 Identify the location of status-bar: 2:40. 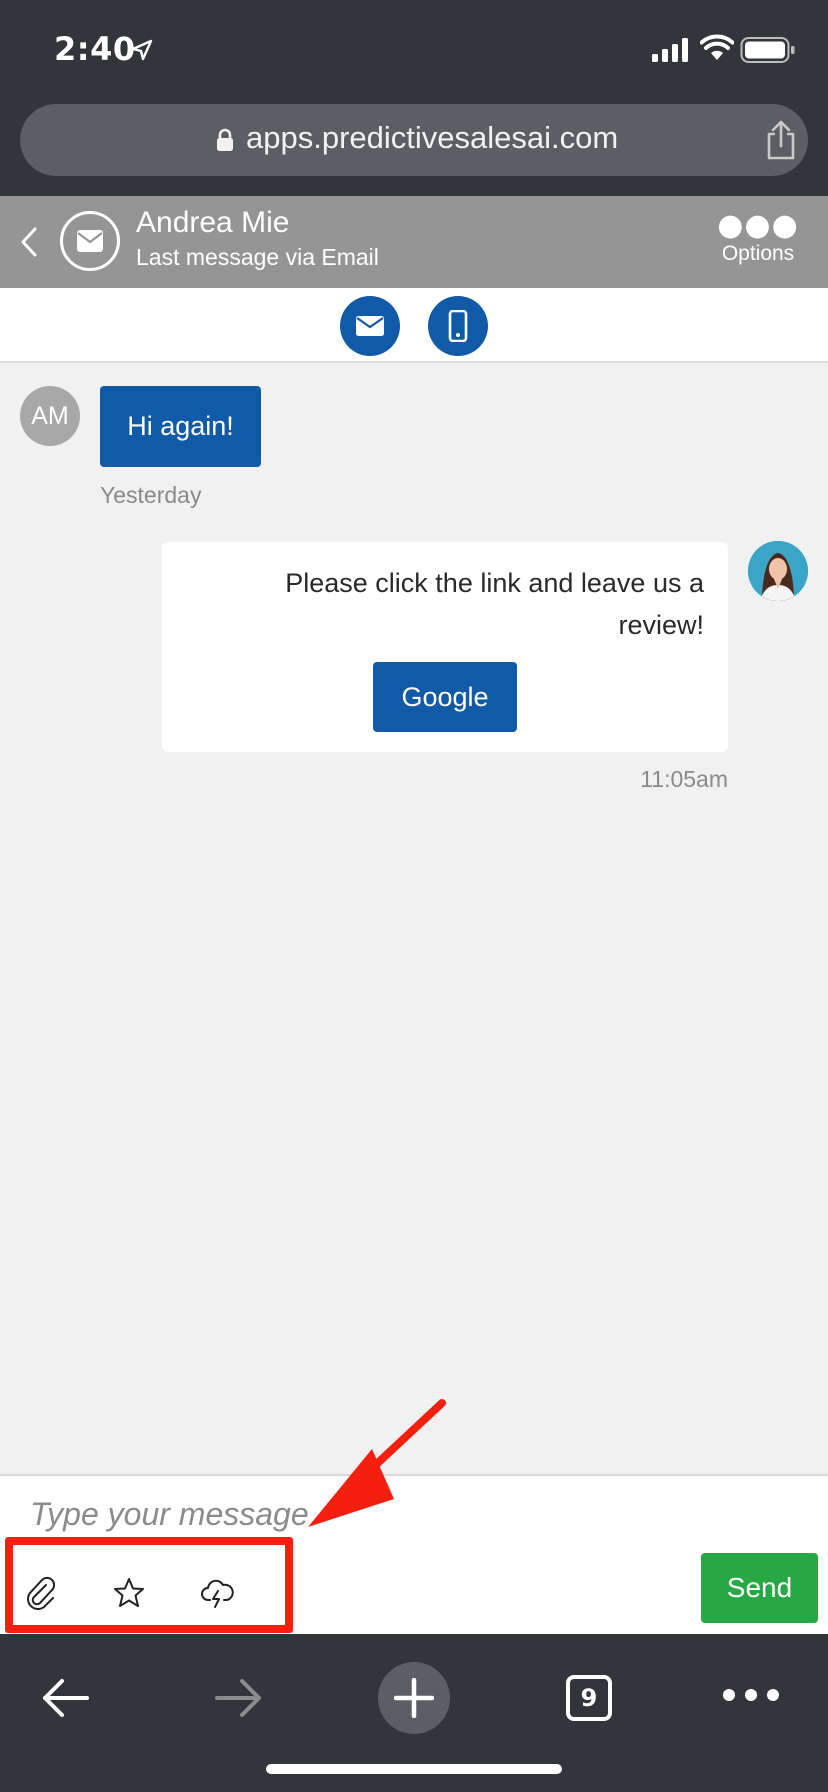
(414, 46).